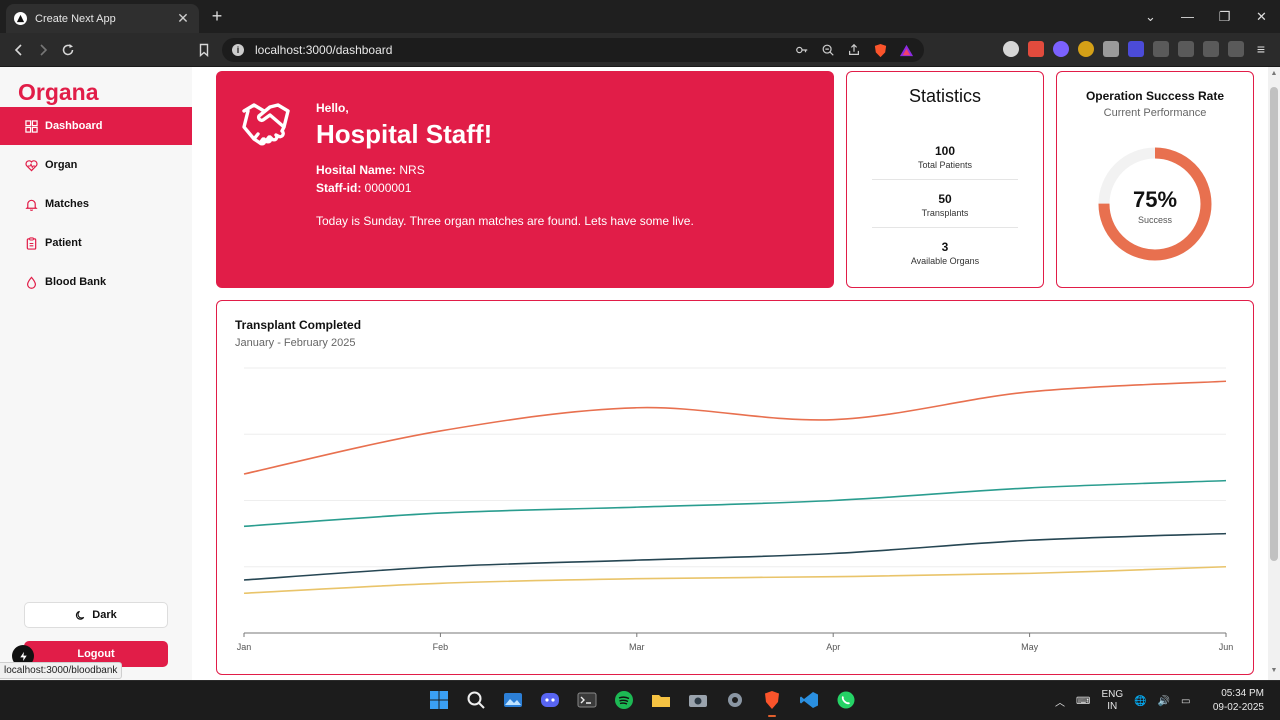  Describe the element at coordinates (441, 647) in the screenshot. I see `chart-x-tick-label: Feb` at that location.